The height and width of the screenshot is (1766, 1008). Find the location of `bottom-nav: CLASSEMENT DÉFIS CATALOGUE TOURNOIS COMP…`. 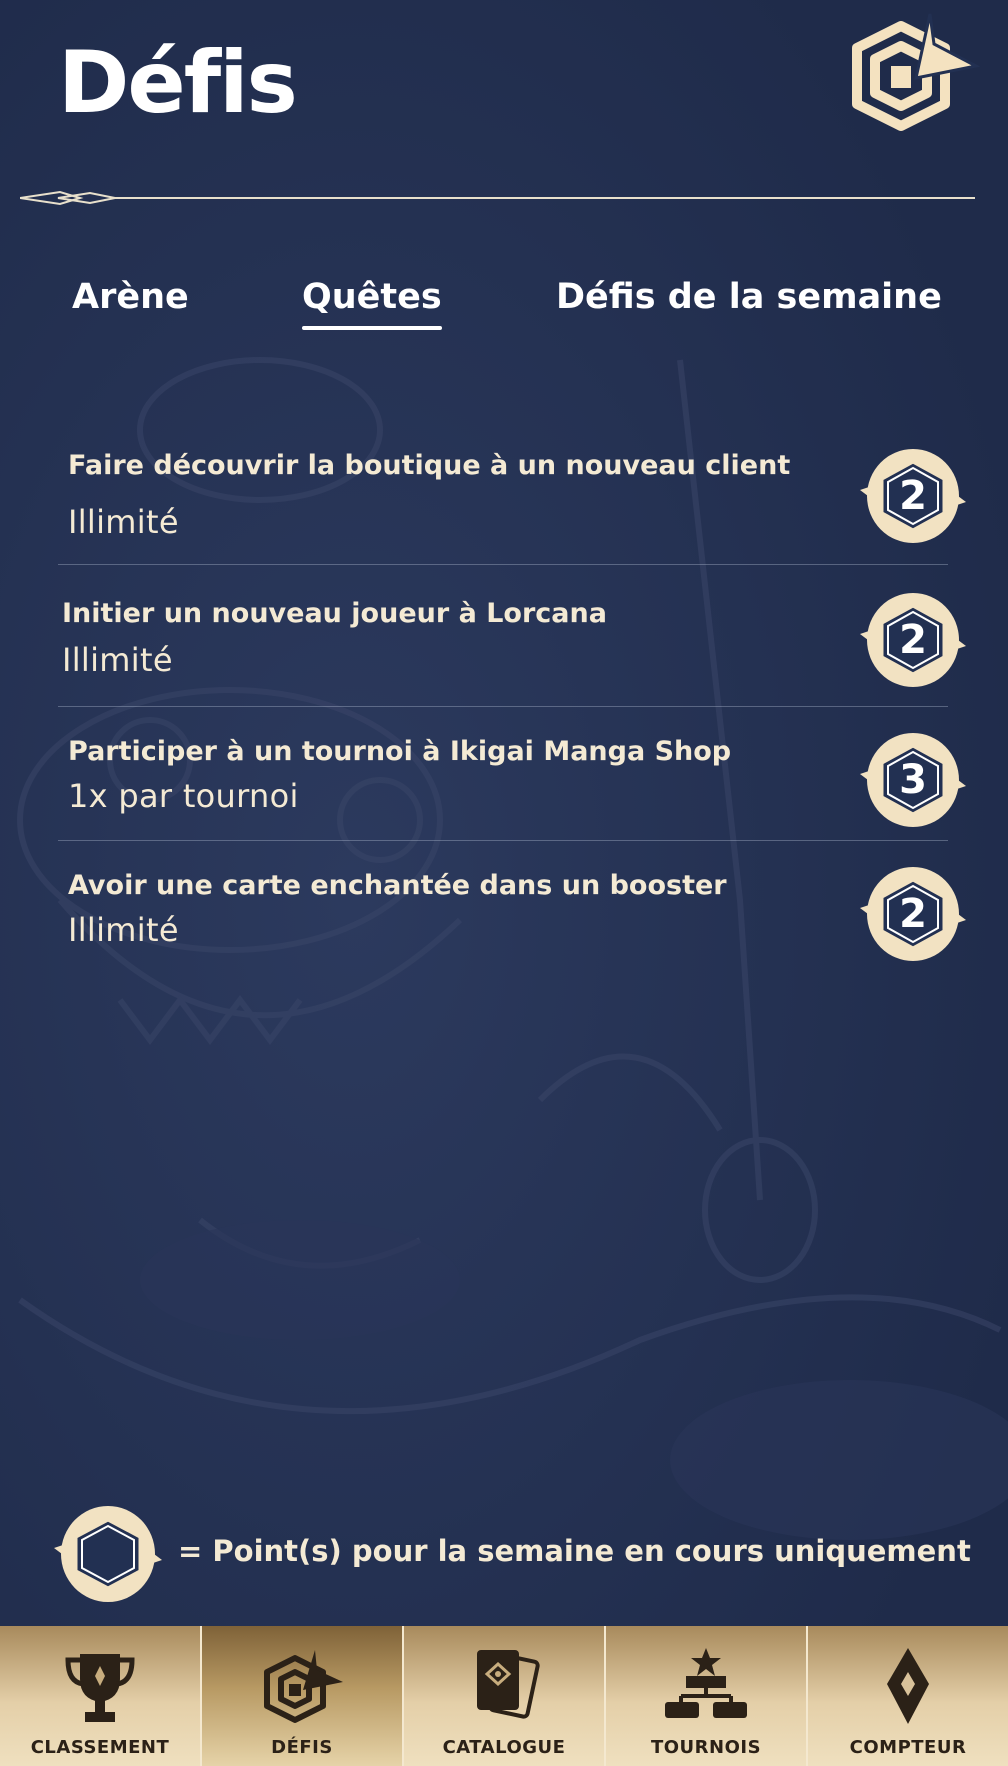

bottom-nav: CLASSEMENT DÉFIS CATALOGUE TOURNOIS COMP… is located at coordinates (504, 1696).